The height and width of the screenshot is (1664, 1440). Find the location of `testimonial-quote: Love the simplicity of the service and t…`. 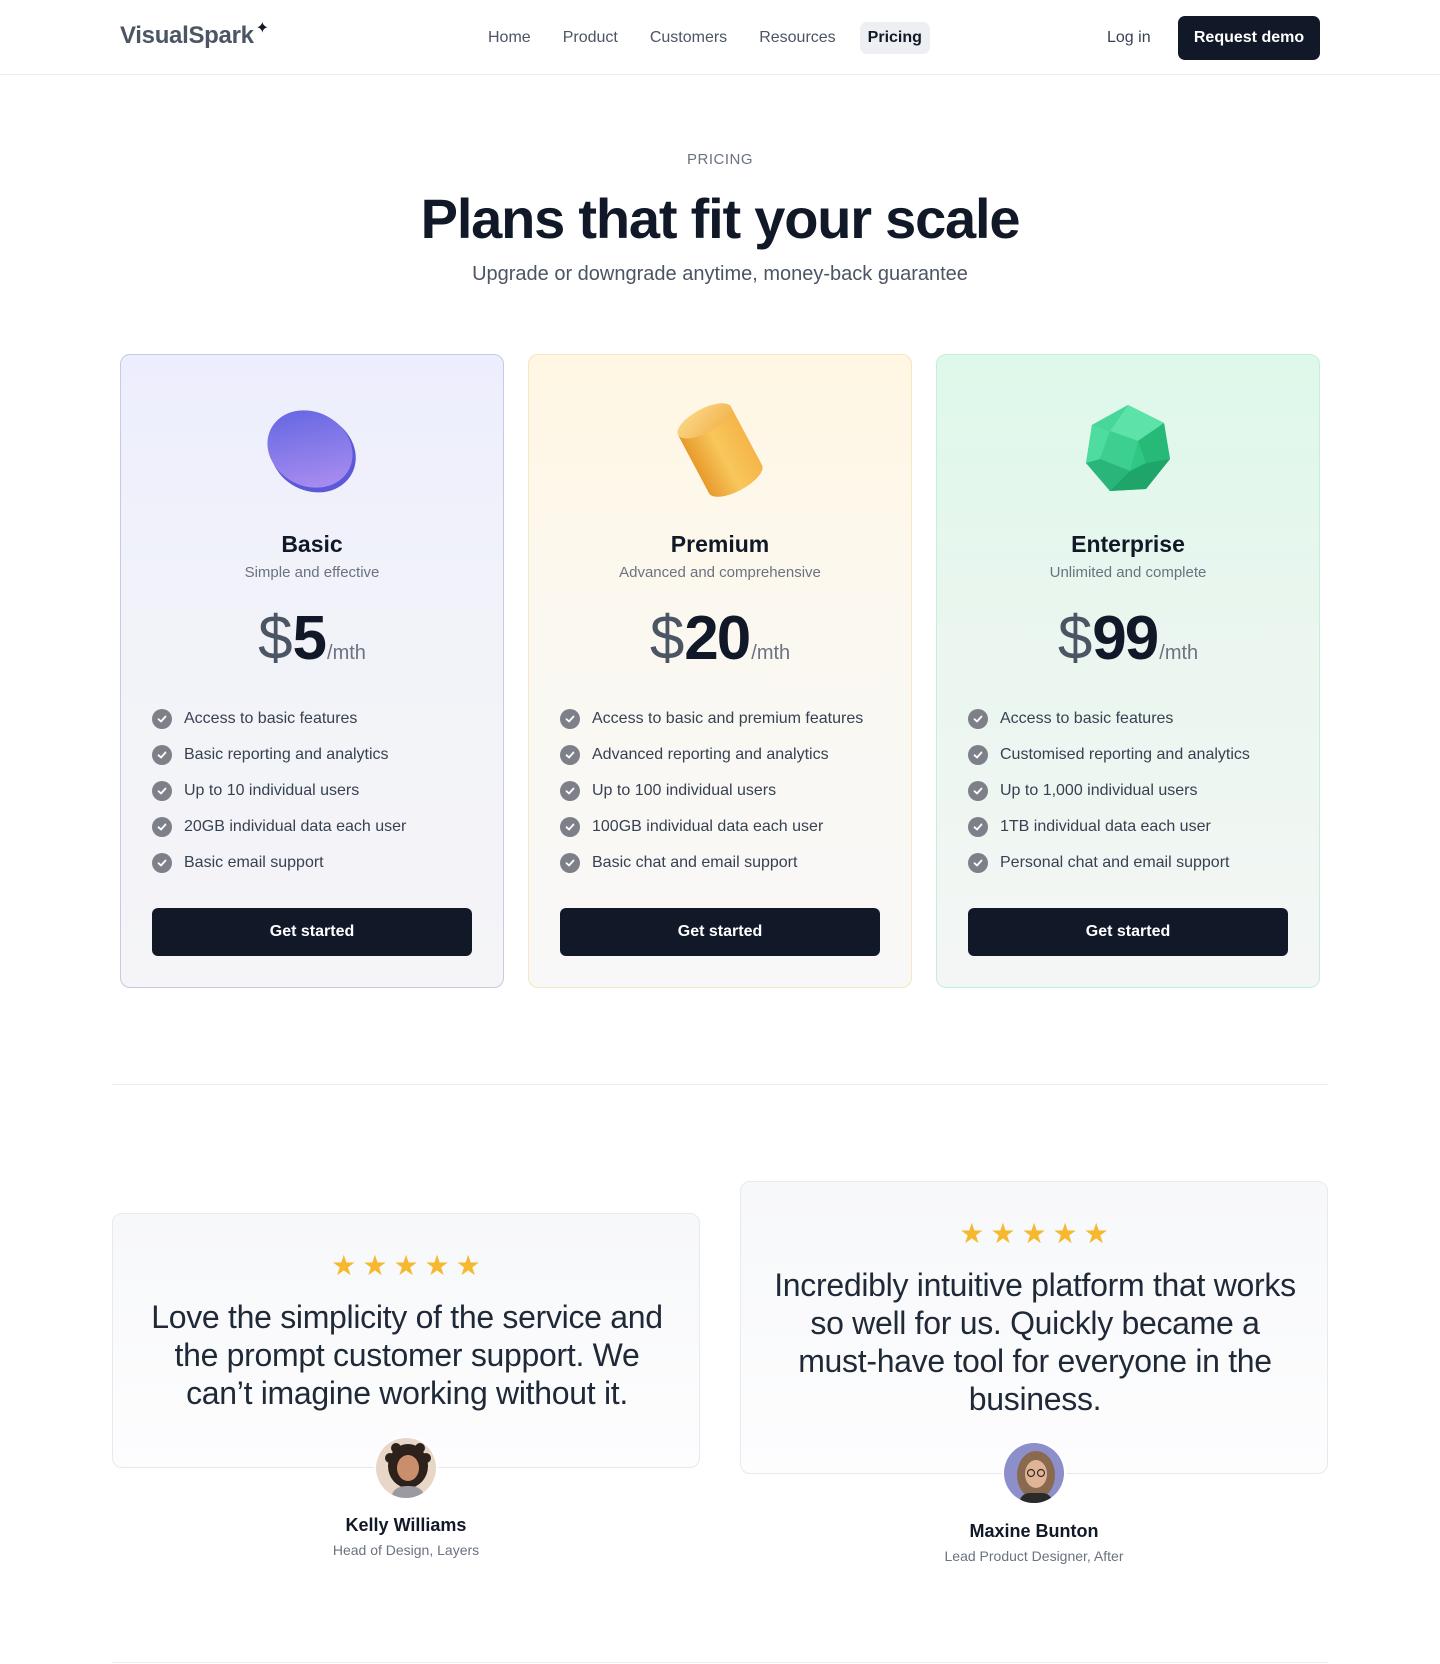

testimonial-quote: Love the simplicity of the service and t… is located at coordinates (407, 1355).